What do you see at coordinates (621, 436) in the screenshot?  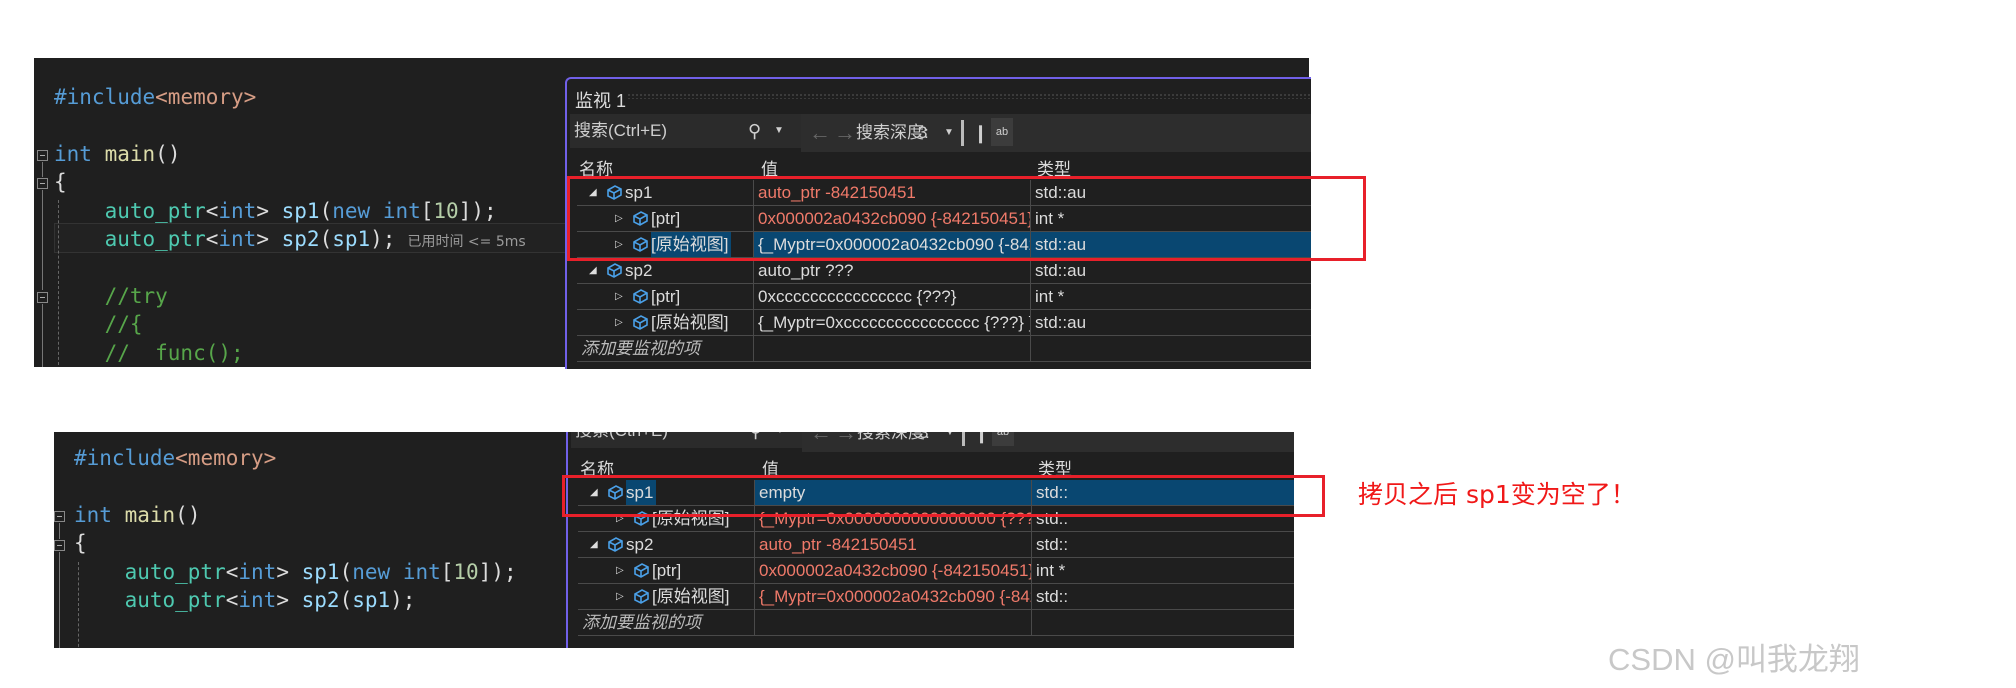 I see `search-placeholder: 搜索(Ctrl+E)` at bounding box center [621, 436].